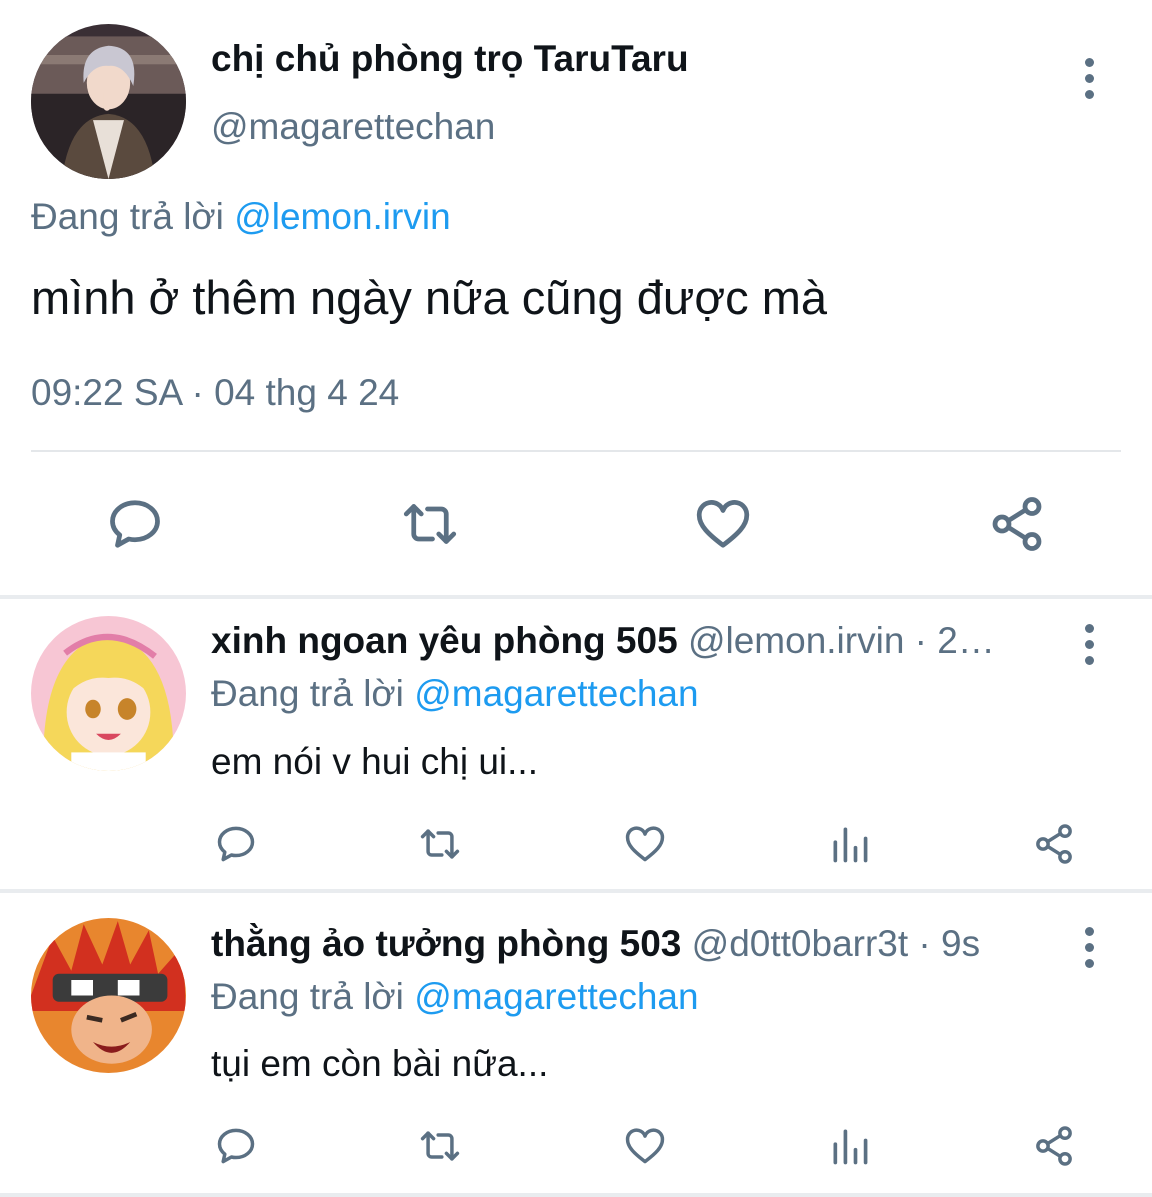 The height and width of the screenshot is (1197, 1152). I want to click on tweet-timestamp: 09:22 SA · 04 thg 4 24, so click(215, 393).